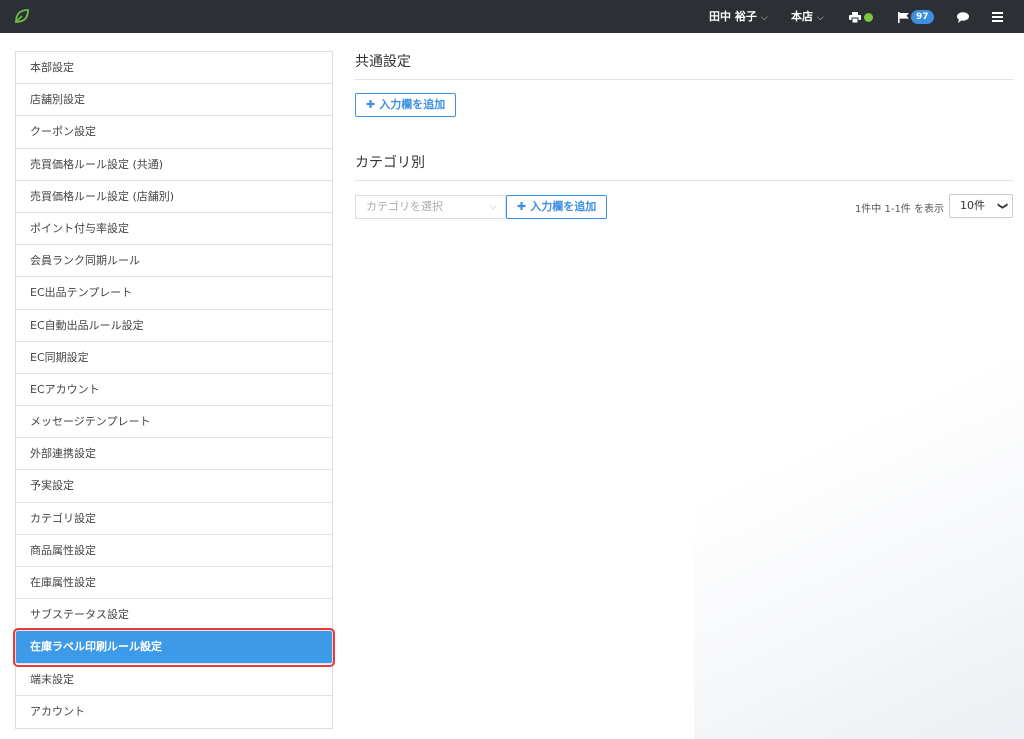  What do you see at coordinates (174, 647) in the screenshot?
I see `sidebar-item: 在庫ラベル印刷ルール設定` at bounding box center [174, 647].